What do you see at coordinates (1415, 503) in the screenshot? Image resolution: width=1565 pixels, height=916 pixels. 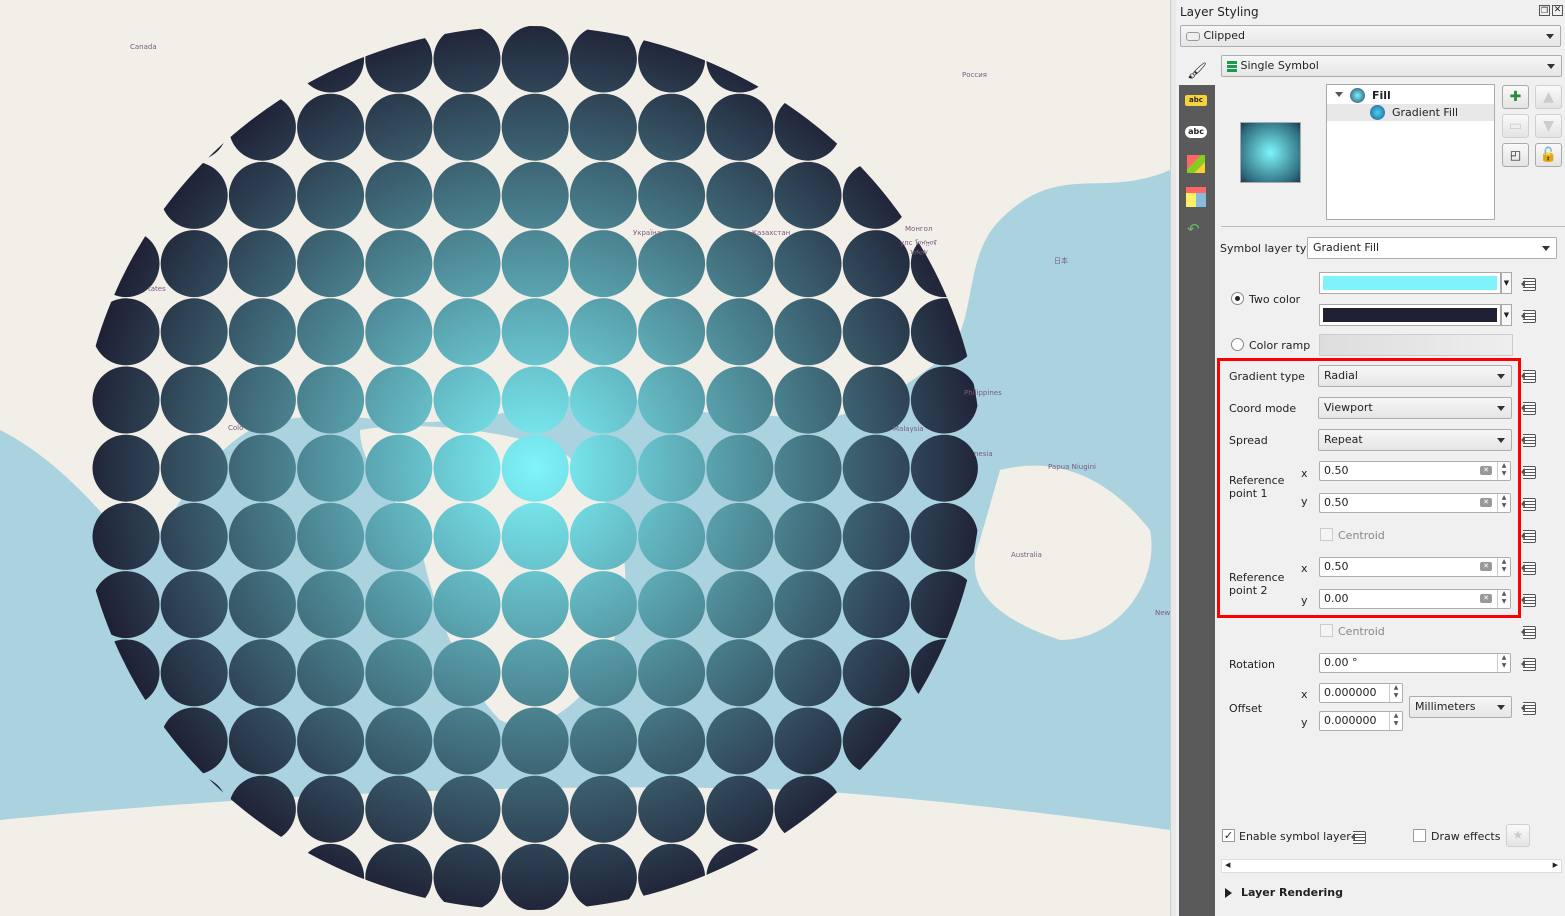 I see `ref1-y-input: 0.50 ✕ ▲ ▼` at bounding box center [1415, 503].